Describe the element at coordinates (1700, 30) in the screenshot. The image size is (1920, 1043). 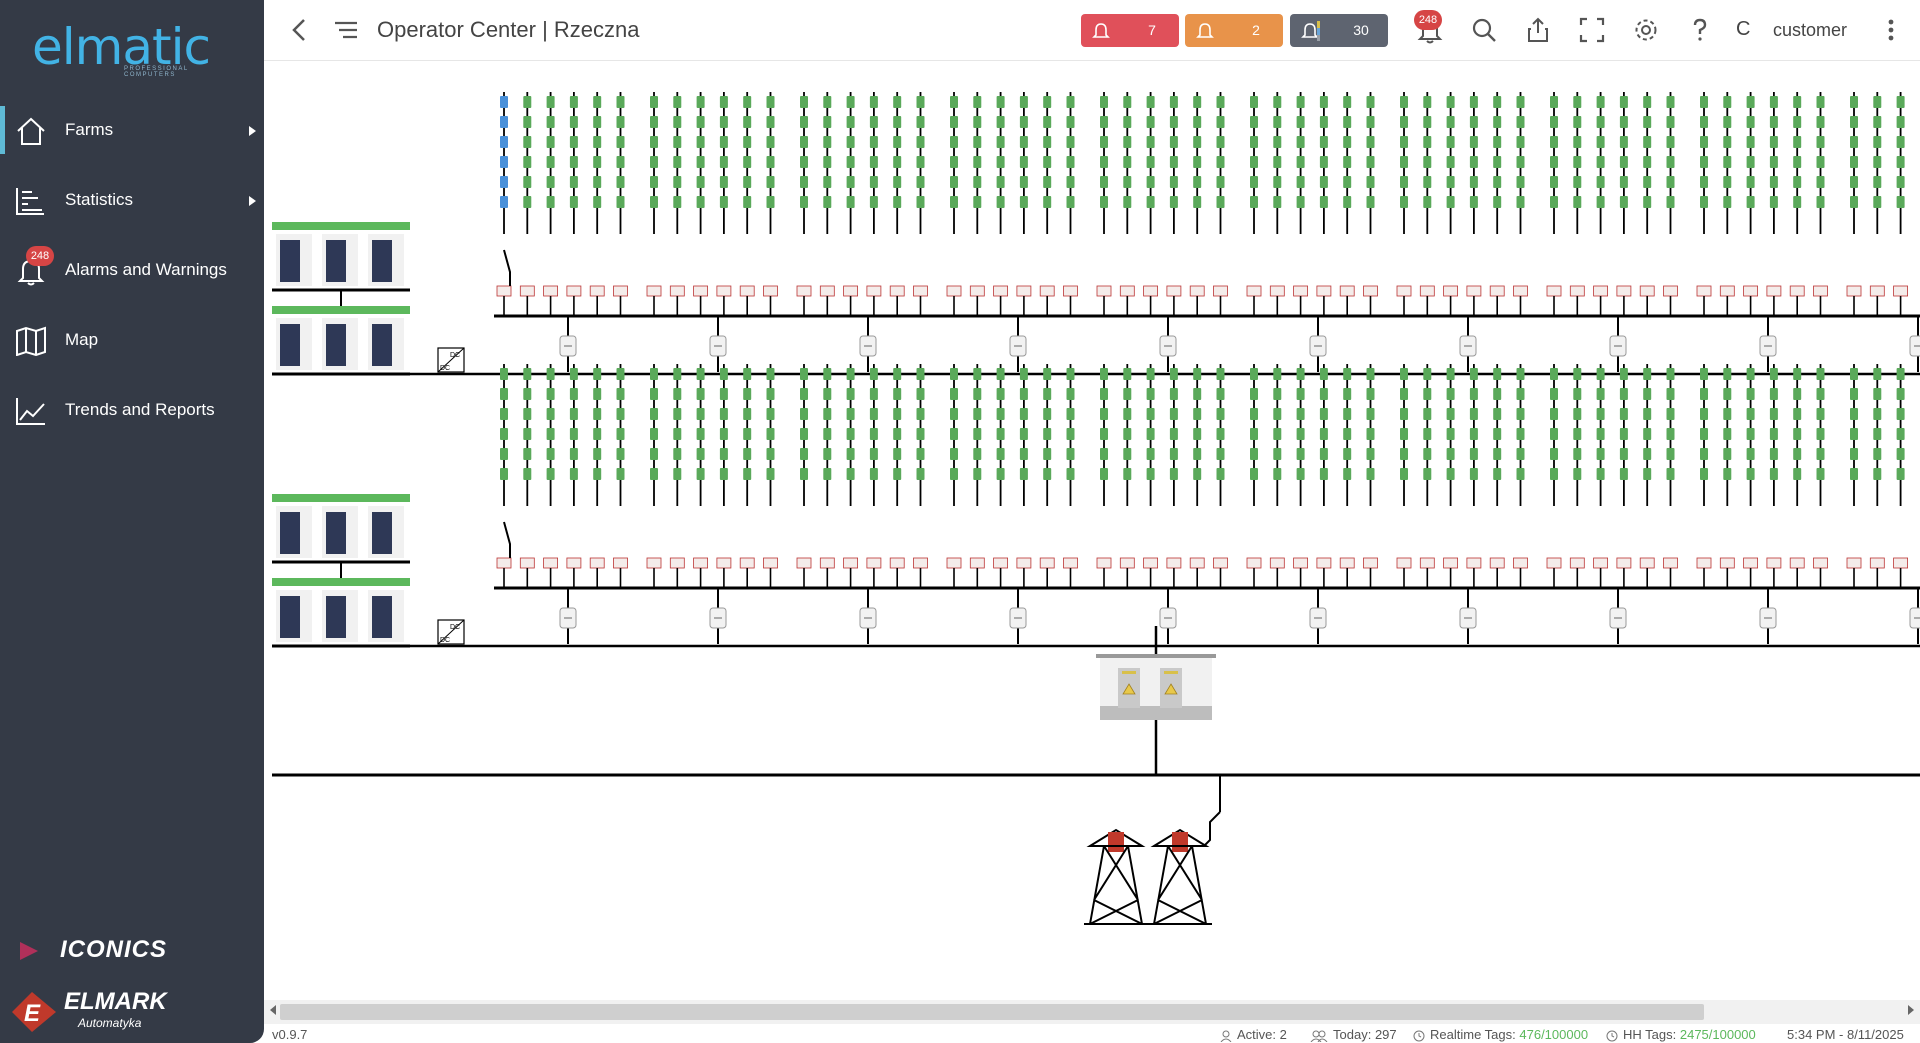
I see `help-icon` at that location.